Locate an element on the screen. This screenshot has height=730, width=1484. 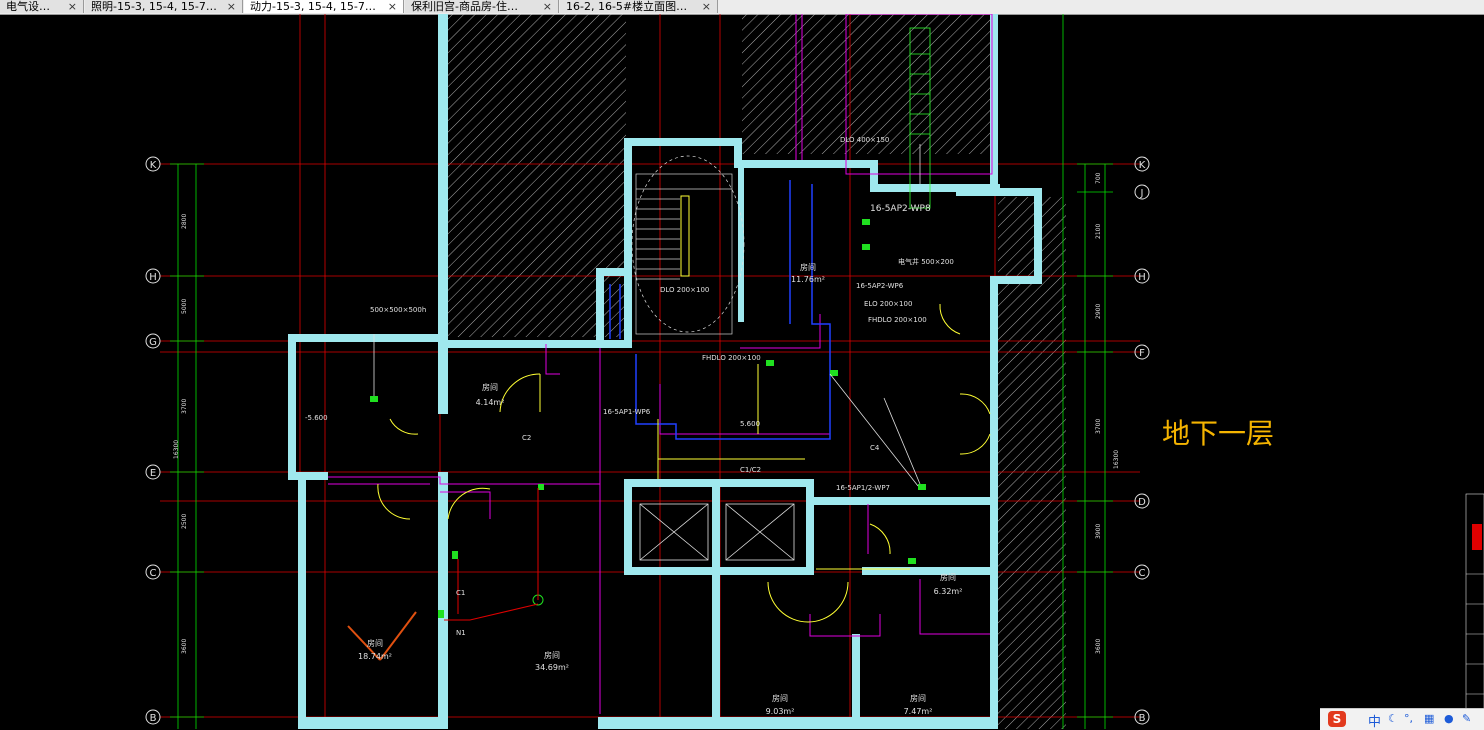
room-area: 34.69m² is located at coordinates (552, 667).